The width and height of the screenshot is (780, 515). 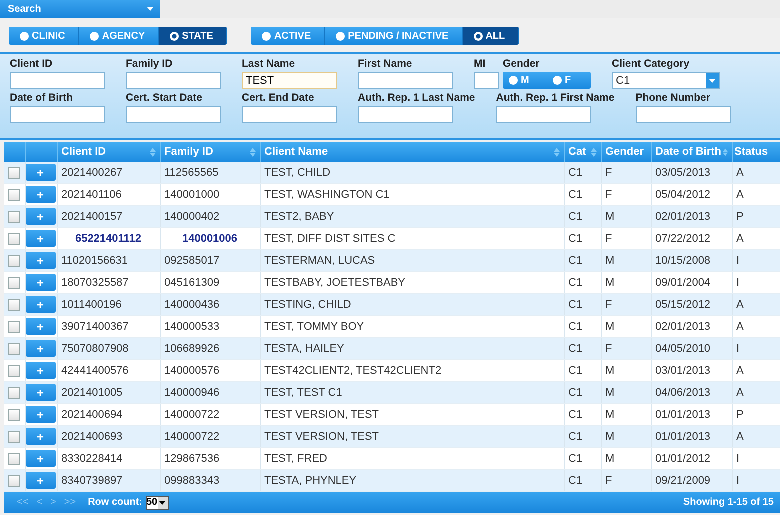 What do you see at coordinates (210, 239) in the screenshot?
I see `table-cell: 140001006` at bounding box center [210, 239].